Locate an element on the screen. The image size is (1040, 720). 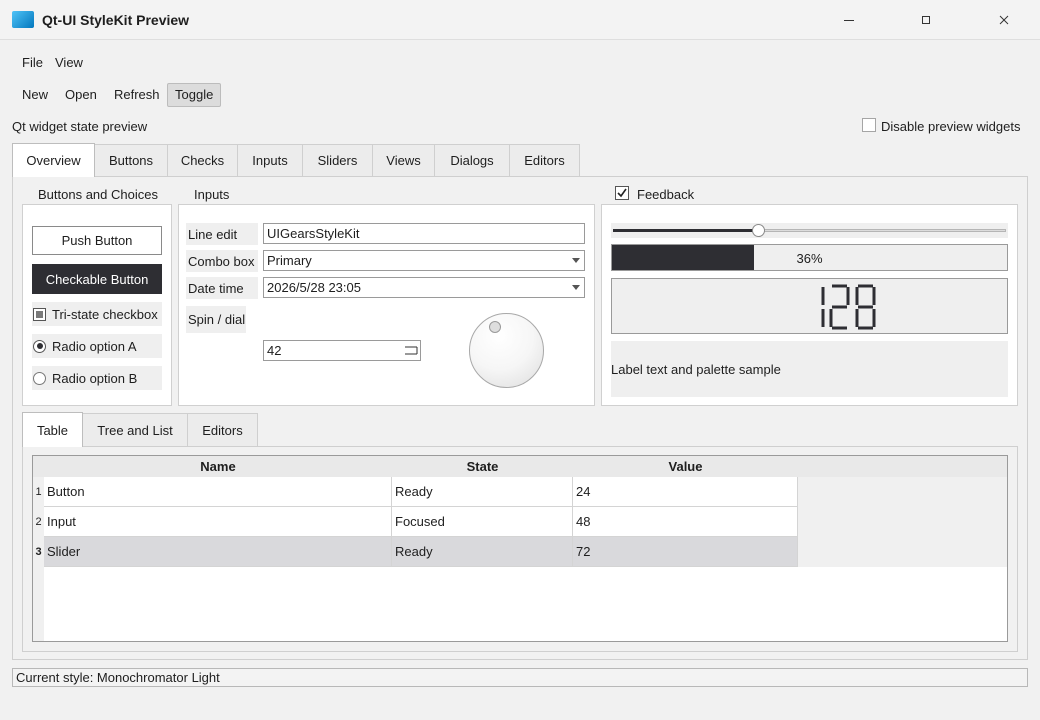
column-header-filler is located at coordinates (902, 466).